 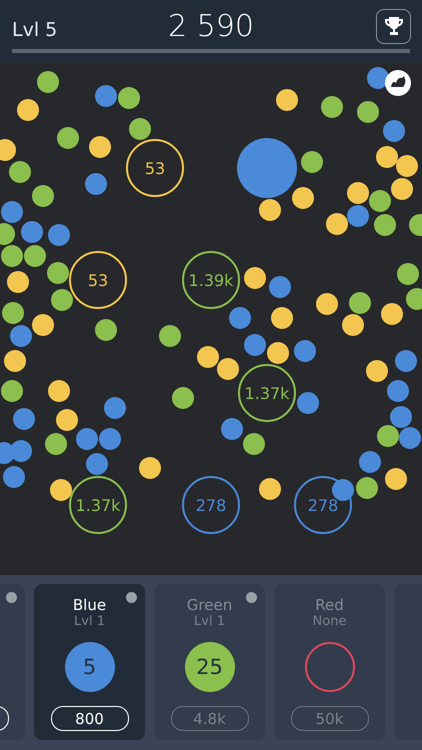 I want to click on card-title: Blue, so click(x=89, y=605).